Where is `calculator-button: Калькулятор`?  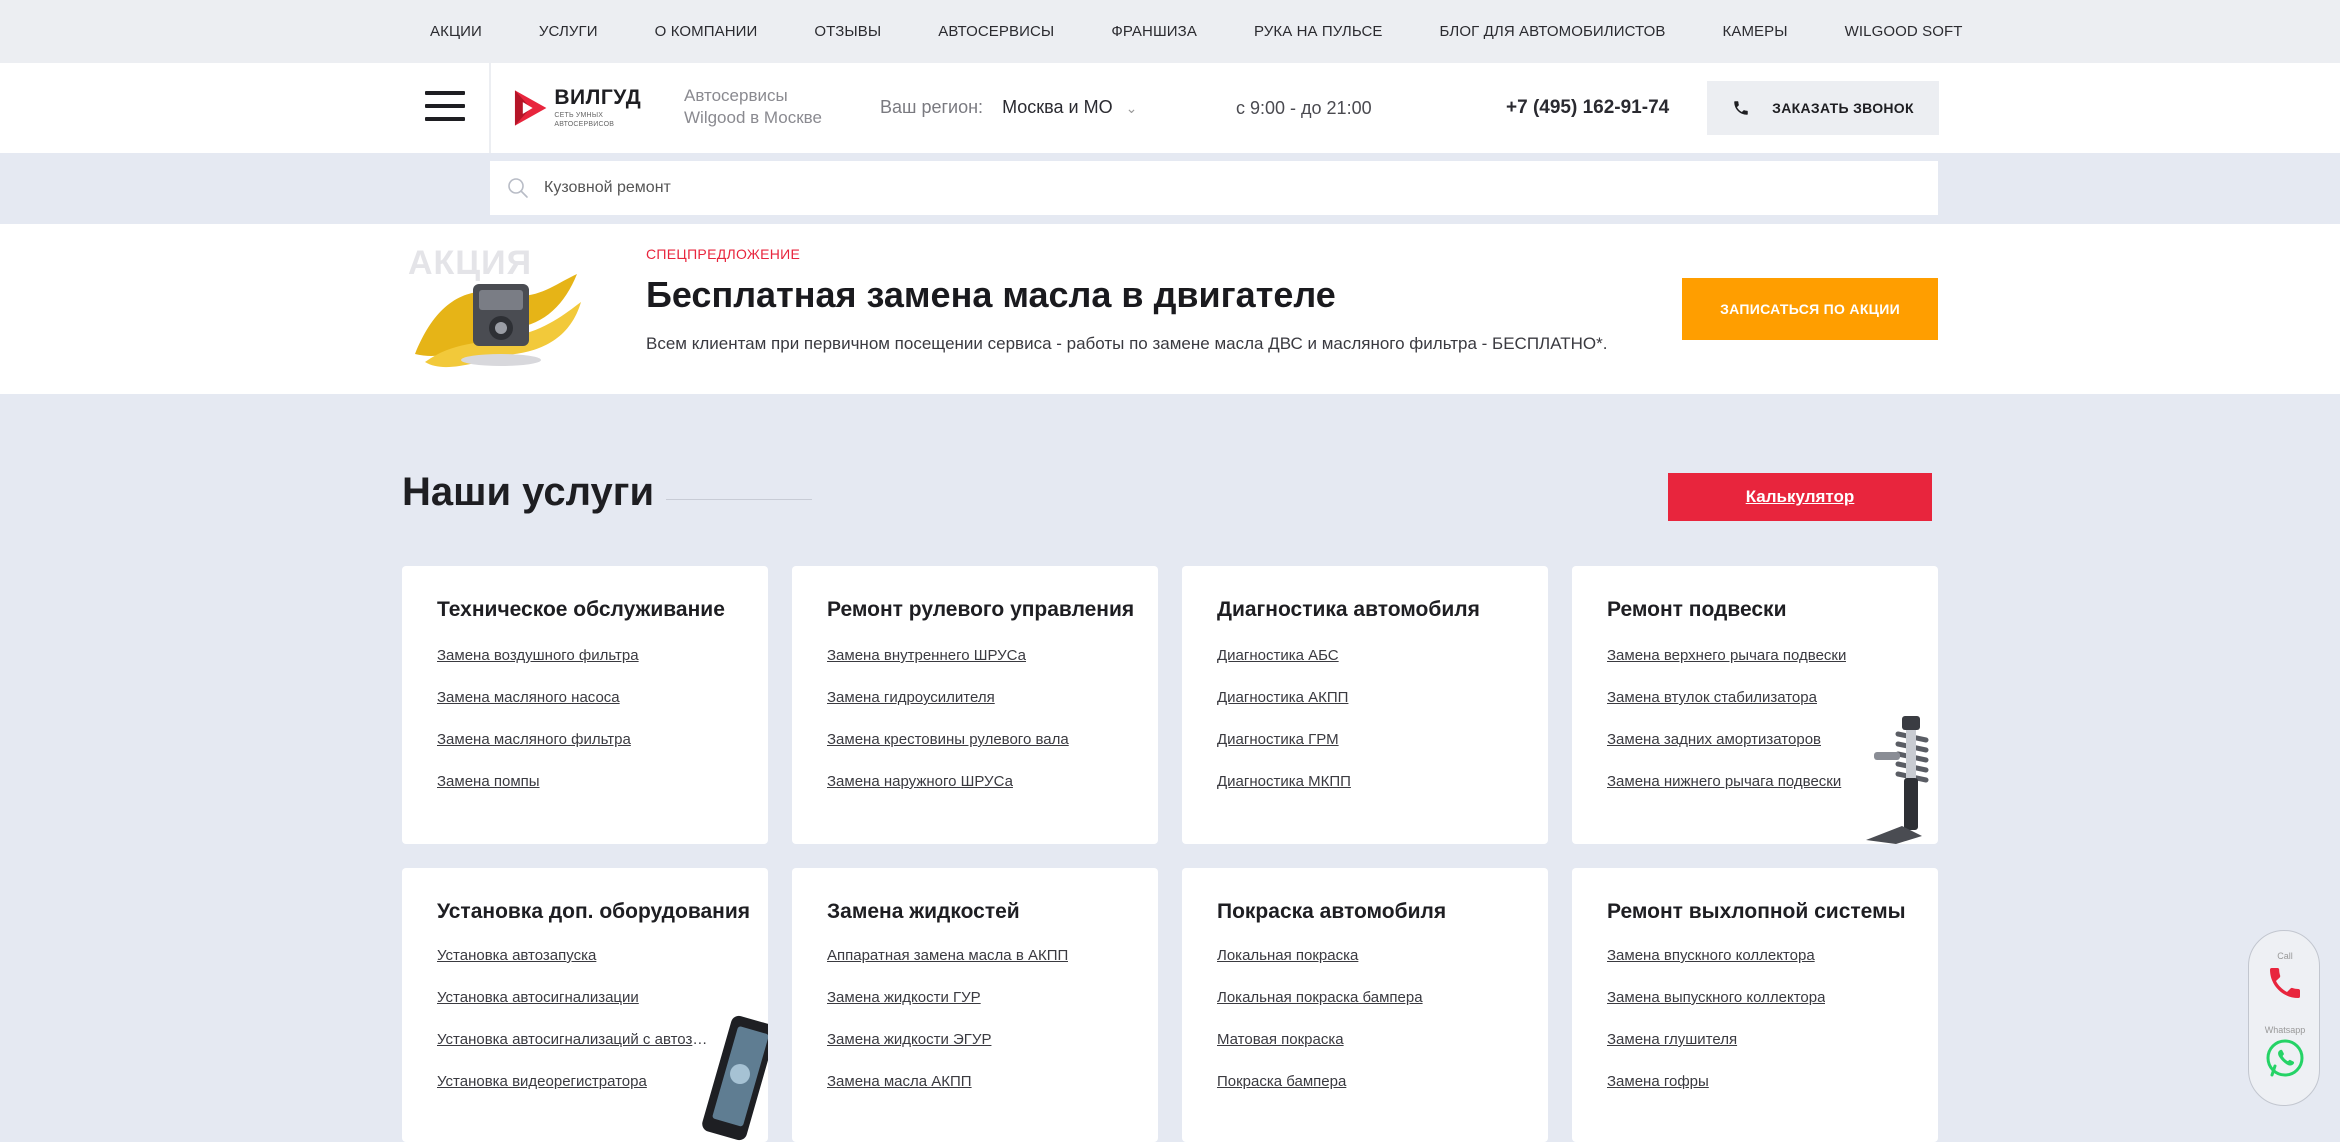
calculator-button: Калькулятор is located at coordinates (1800, 497).